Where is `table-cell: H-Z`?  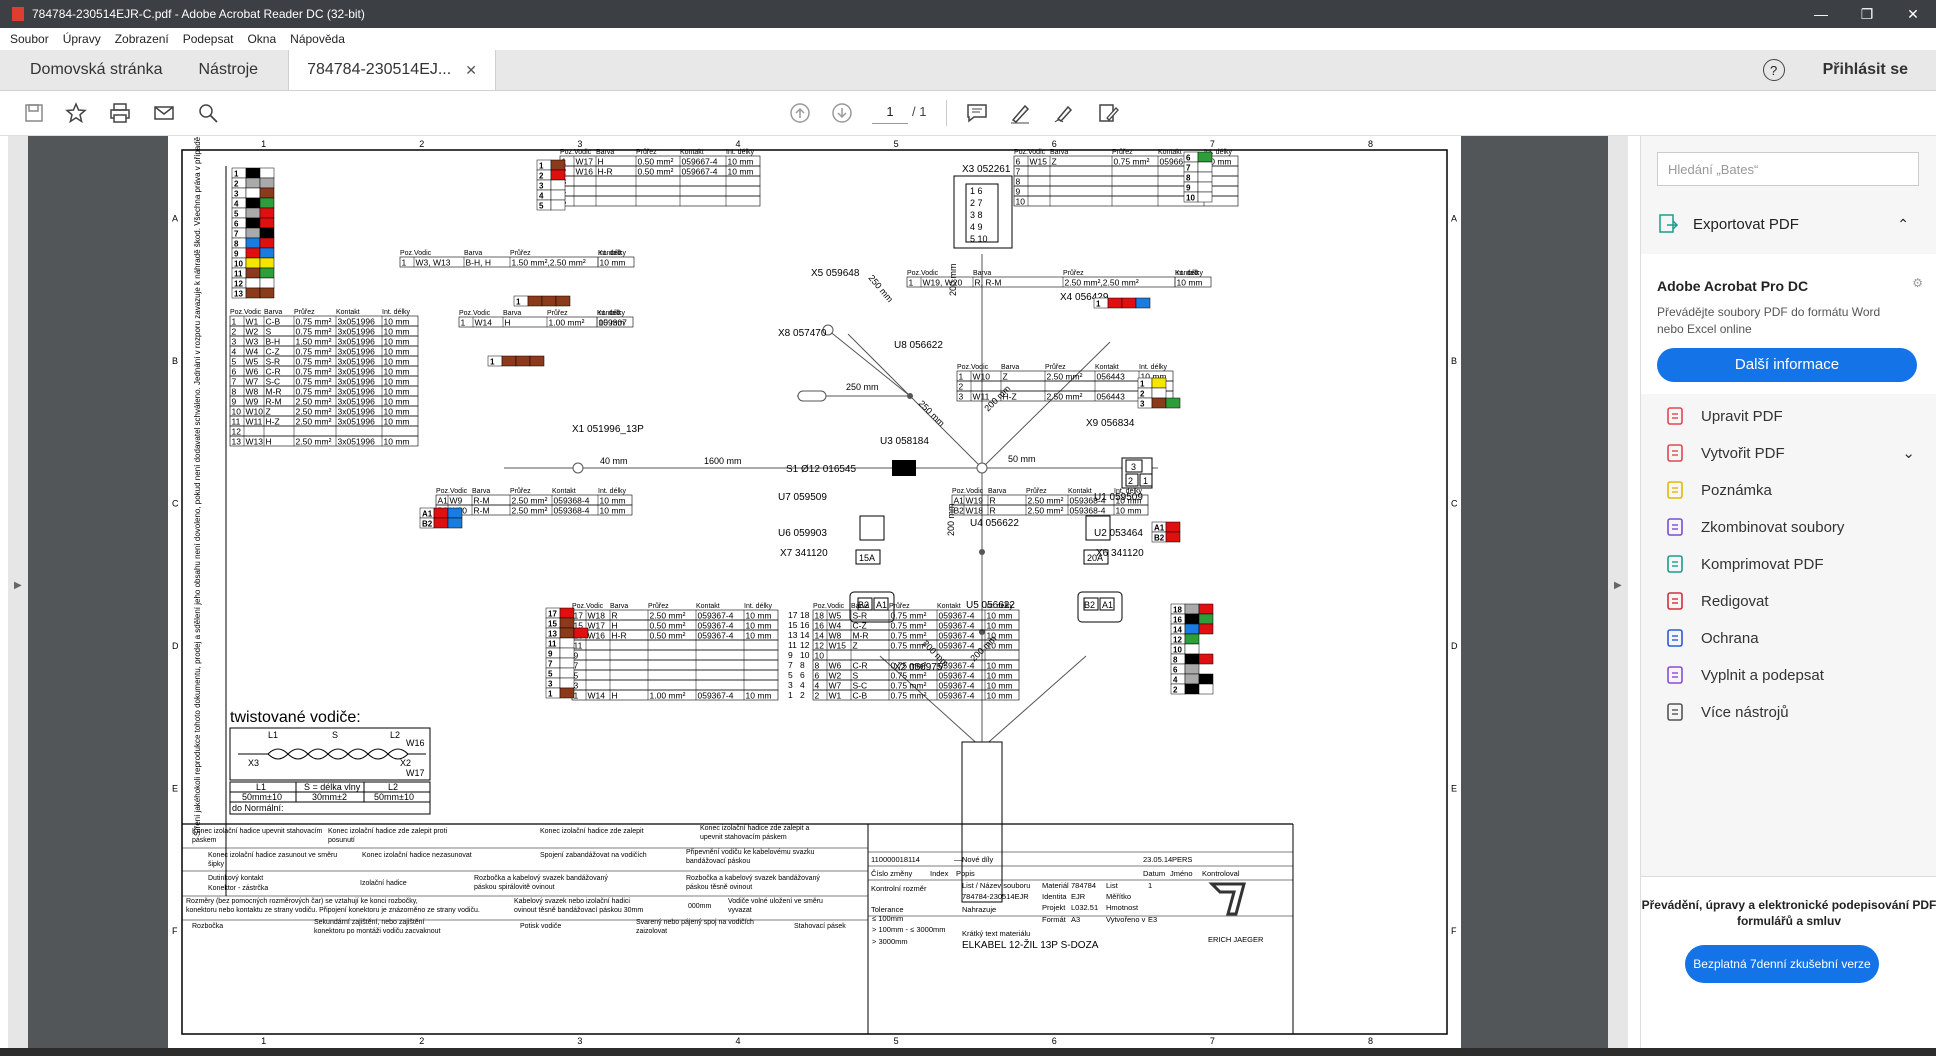 table-cell: H-Z is located at coordinates (1010, 397).